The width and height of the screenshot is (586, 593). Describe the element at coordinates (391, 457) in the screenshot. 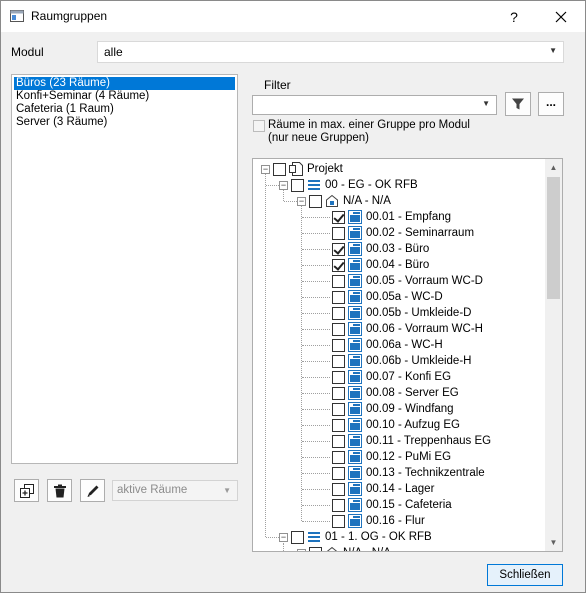

I see `tree-node-room: 00.12 - PuMi EG` at that location.